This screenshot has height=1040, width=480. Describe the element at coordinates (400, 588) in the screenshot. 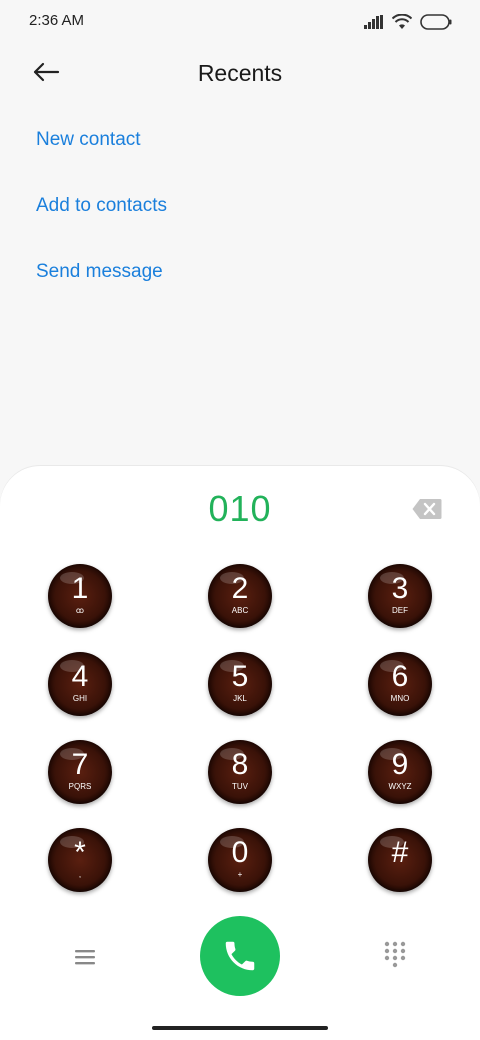

I see `key-digit: 3` at that location.